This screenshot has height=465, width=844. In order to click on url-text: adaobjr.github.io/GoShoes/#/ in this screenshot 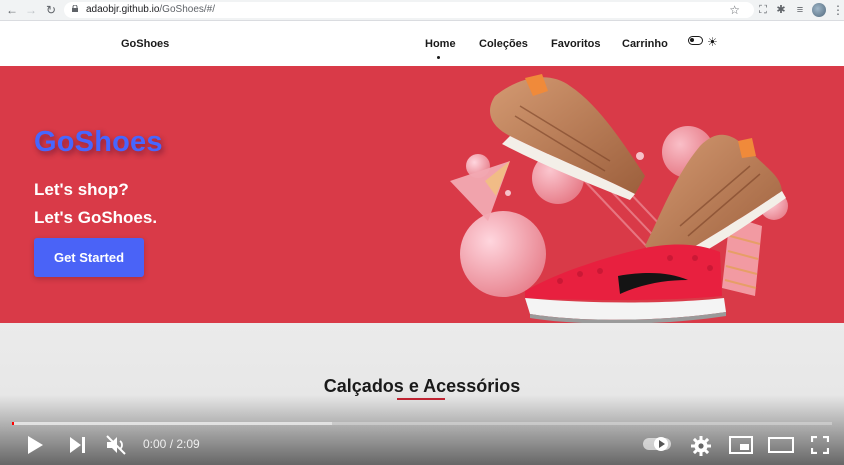, I will do `click(150, 10)`.